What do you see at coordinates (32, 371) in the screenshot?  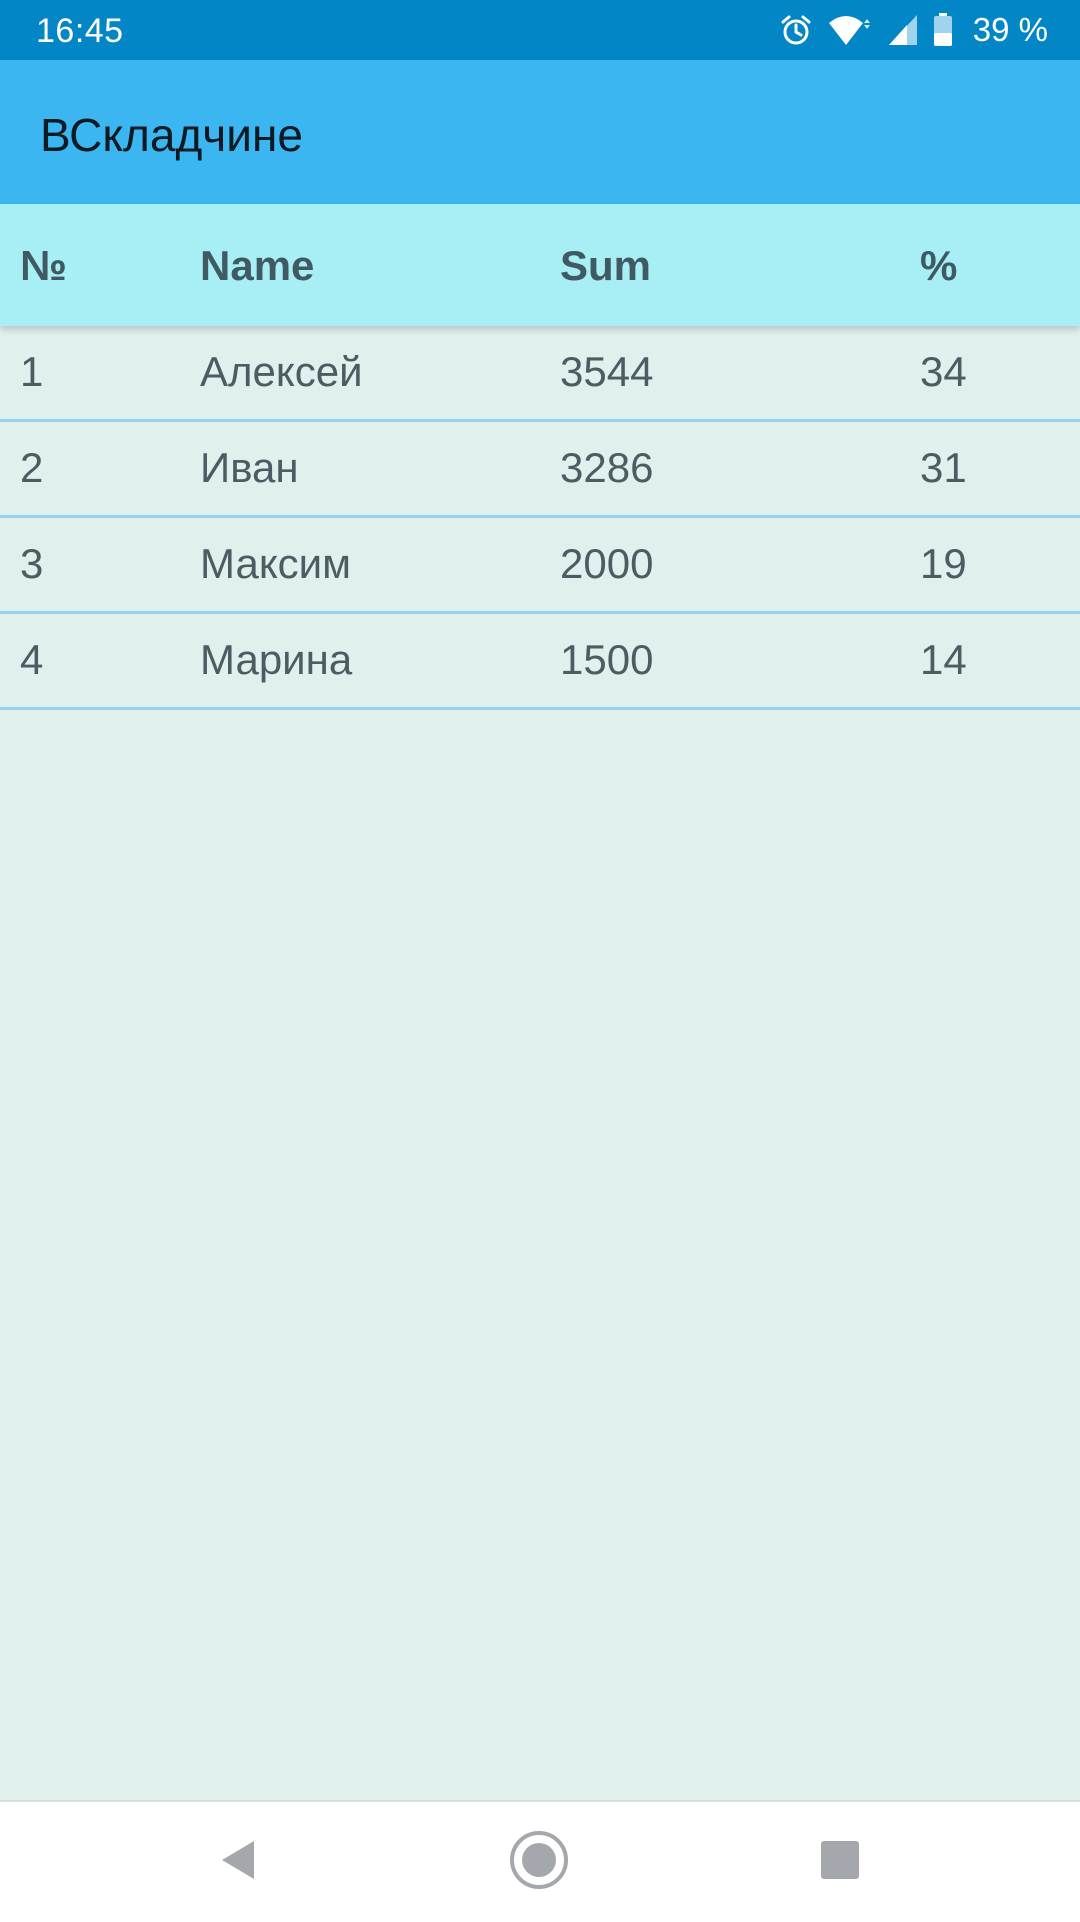 I see `row-number: 1` at bounding box center [32, 371].